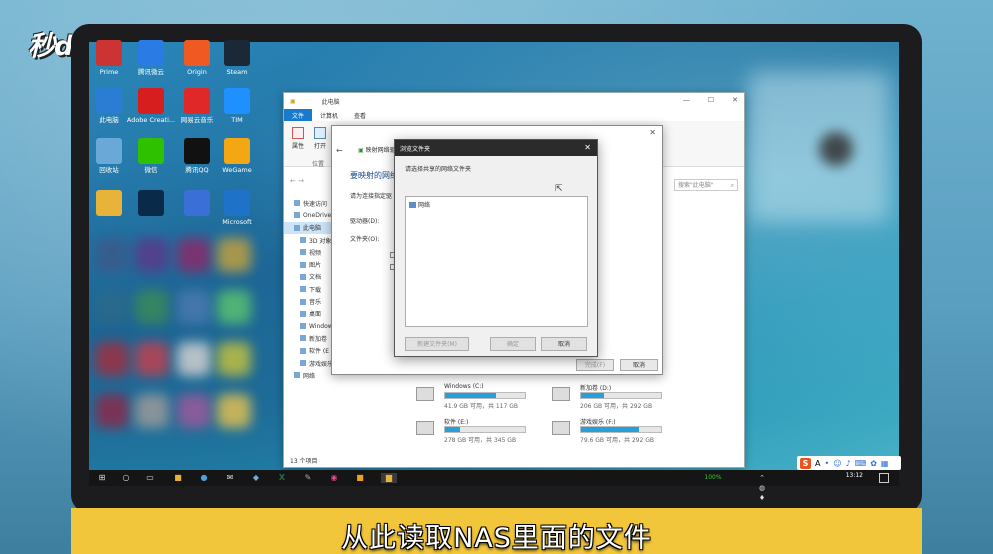 The height and width of the screenshot is (554, 993). I want to click on drive-usage-bar, so click(621, 429).